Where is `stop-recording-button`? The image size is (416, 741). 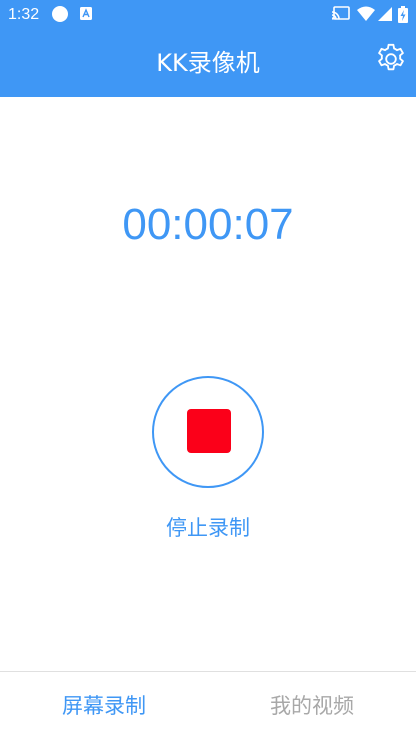 stop-recording-button is located at coordinates (208, 432).